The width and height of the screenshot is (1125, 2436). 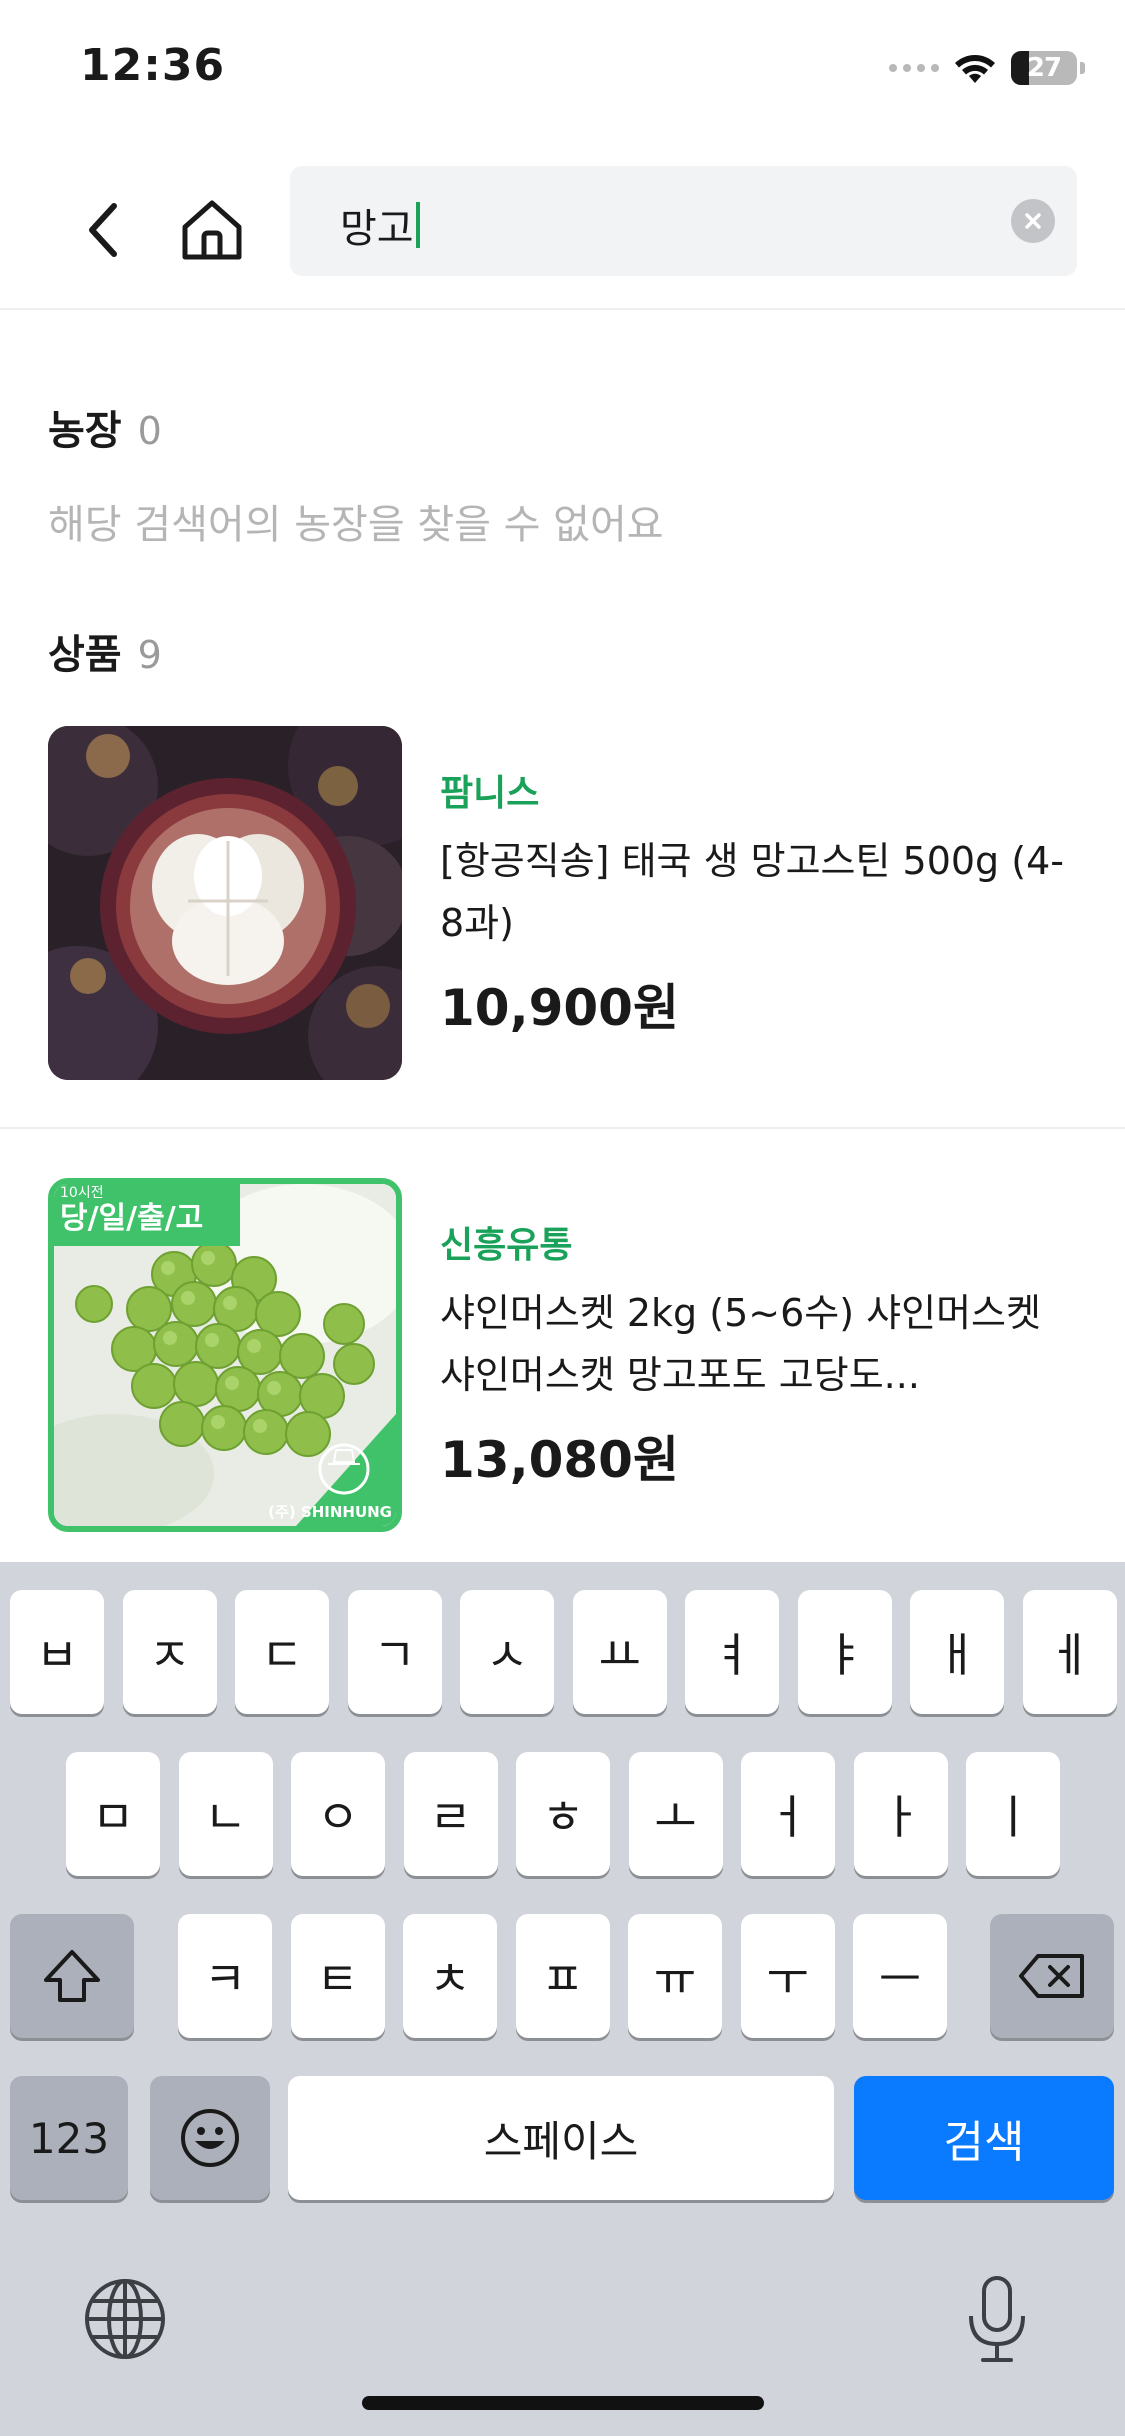 I want to click on farm-section-title: 농장, so click(x=85, y=431).